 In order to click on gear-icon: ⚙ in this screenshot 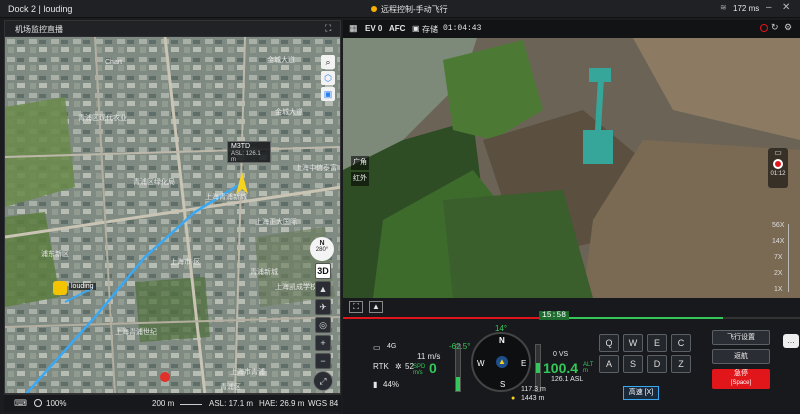, I will do `click(788, 27)`.